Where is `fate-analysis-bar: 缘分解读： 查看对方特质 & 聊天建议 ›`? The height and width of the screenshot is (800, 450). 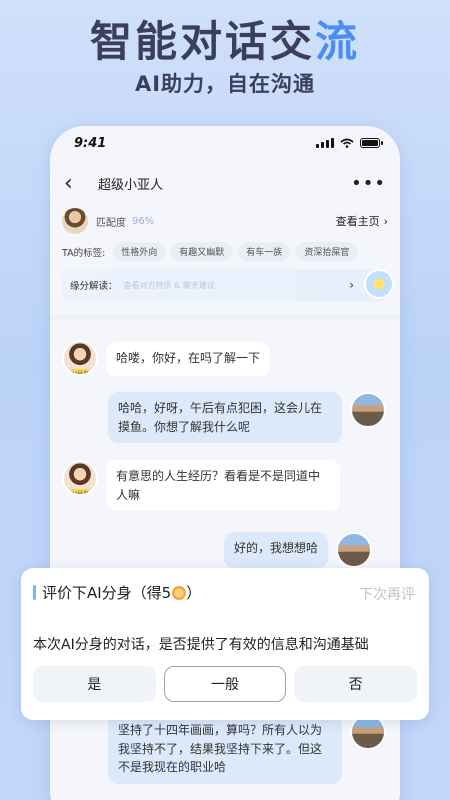
fate-analysis-bar: 缘分解读： 查看对方特质 & 聊天建议 › is located at coordinates (228, 285).